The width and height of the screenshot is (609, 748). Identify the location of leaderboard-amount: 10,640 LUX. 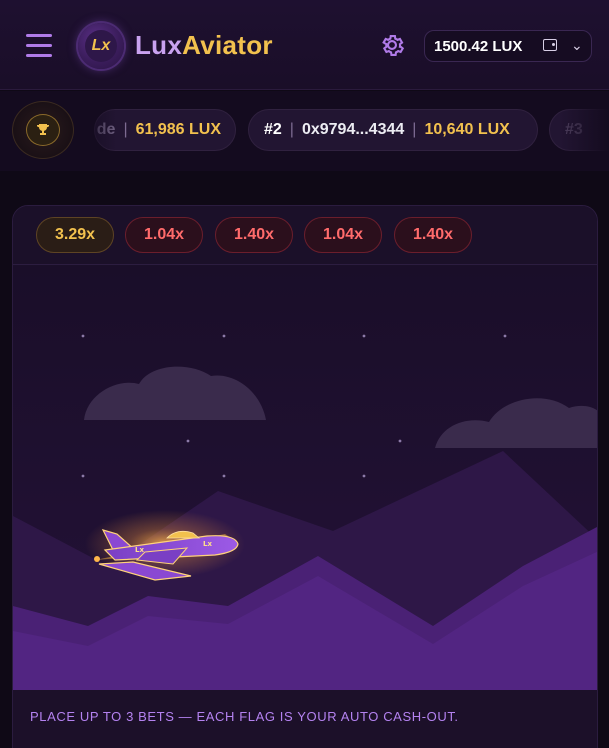
(467, 129).